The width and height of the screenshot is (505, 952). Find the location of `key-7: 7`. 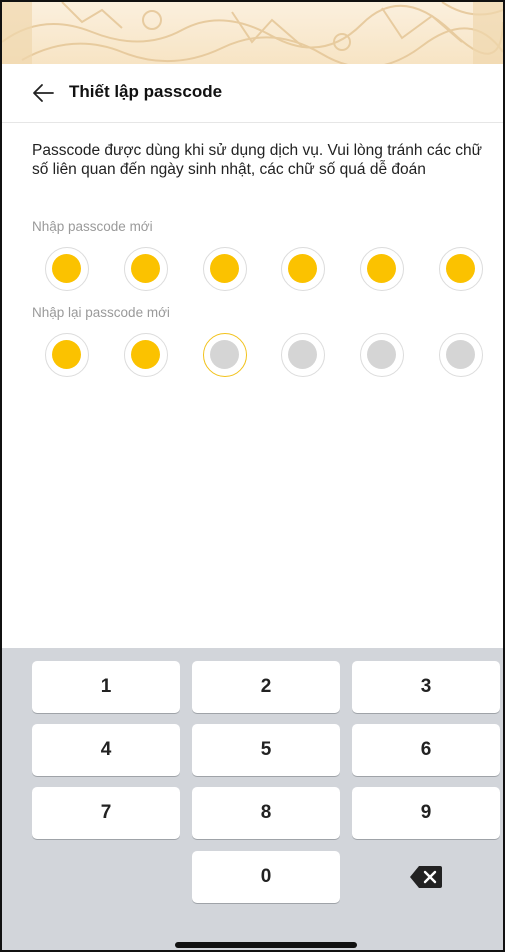

key-7: 7 is located at coordinates (106, 813).